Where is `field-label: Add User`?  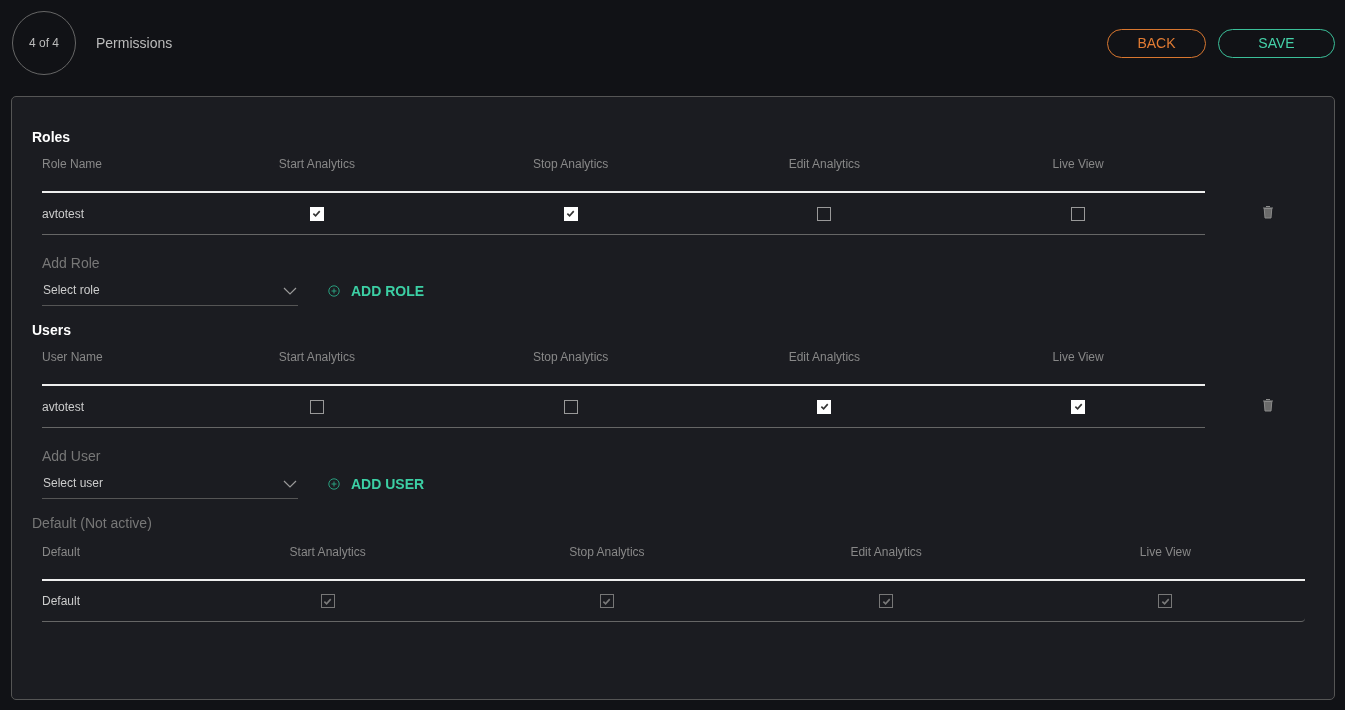 field-label: Add User is located at coordinates (71, 457).